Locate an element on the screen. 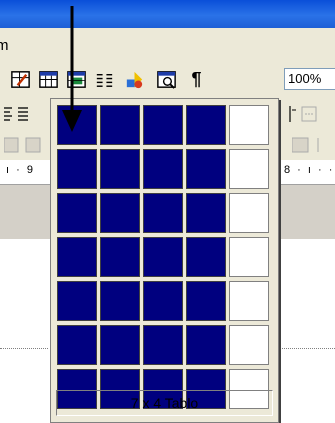 The width and height of the screenshot is (335, 423). zoom-input: 100% is located at coordinates (309, 79).